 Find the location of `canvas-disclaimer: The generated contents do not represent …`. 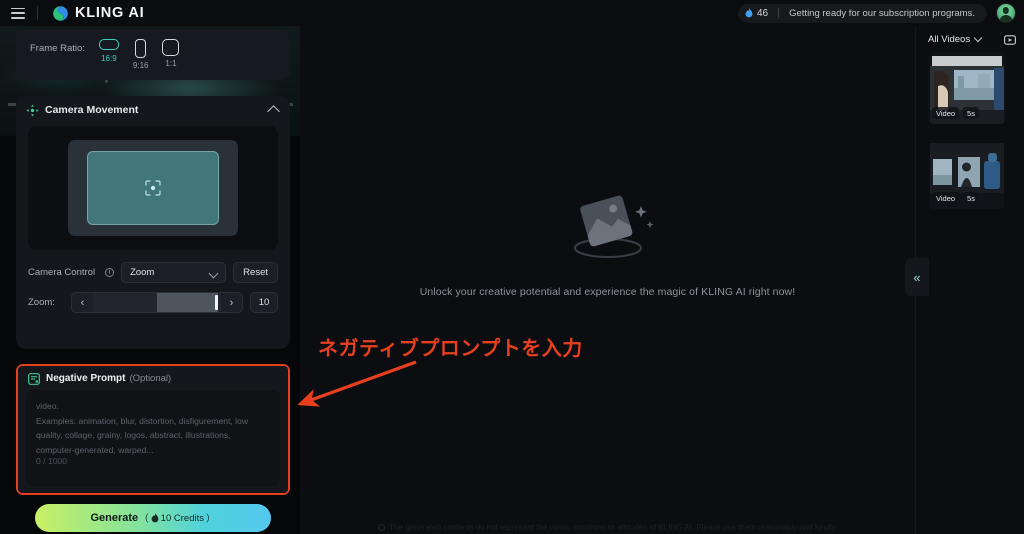

canvas-disclaimer: The generated contents do not represent … is located at coordinates (607, 527).